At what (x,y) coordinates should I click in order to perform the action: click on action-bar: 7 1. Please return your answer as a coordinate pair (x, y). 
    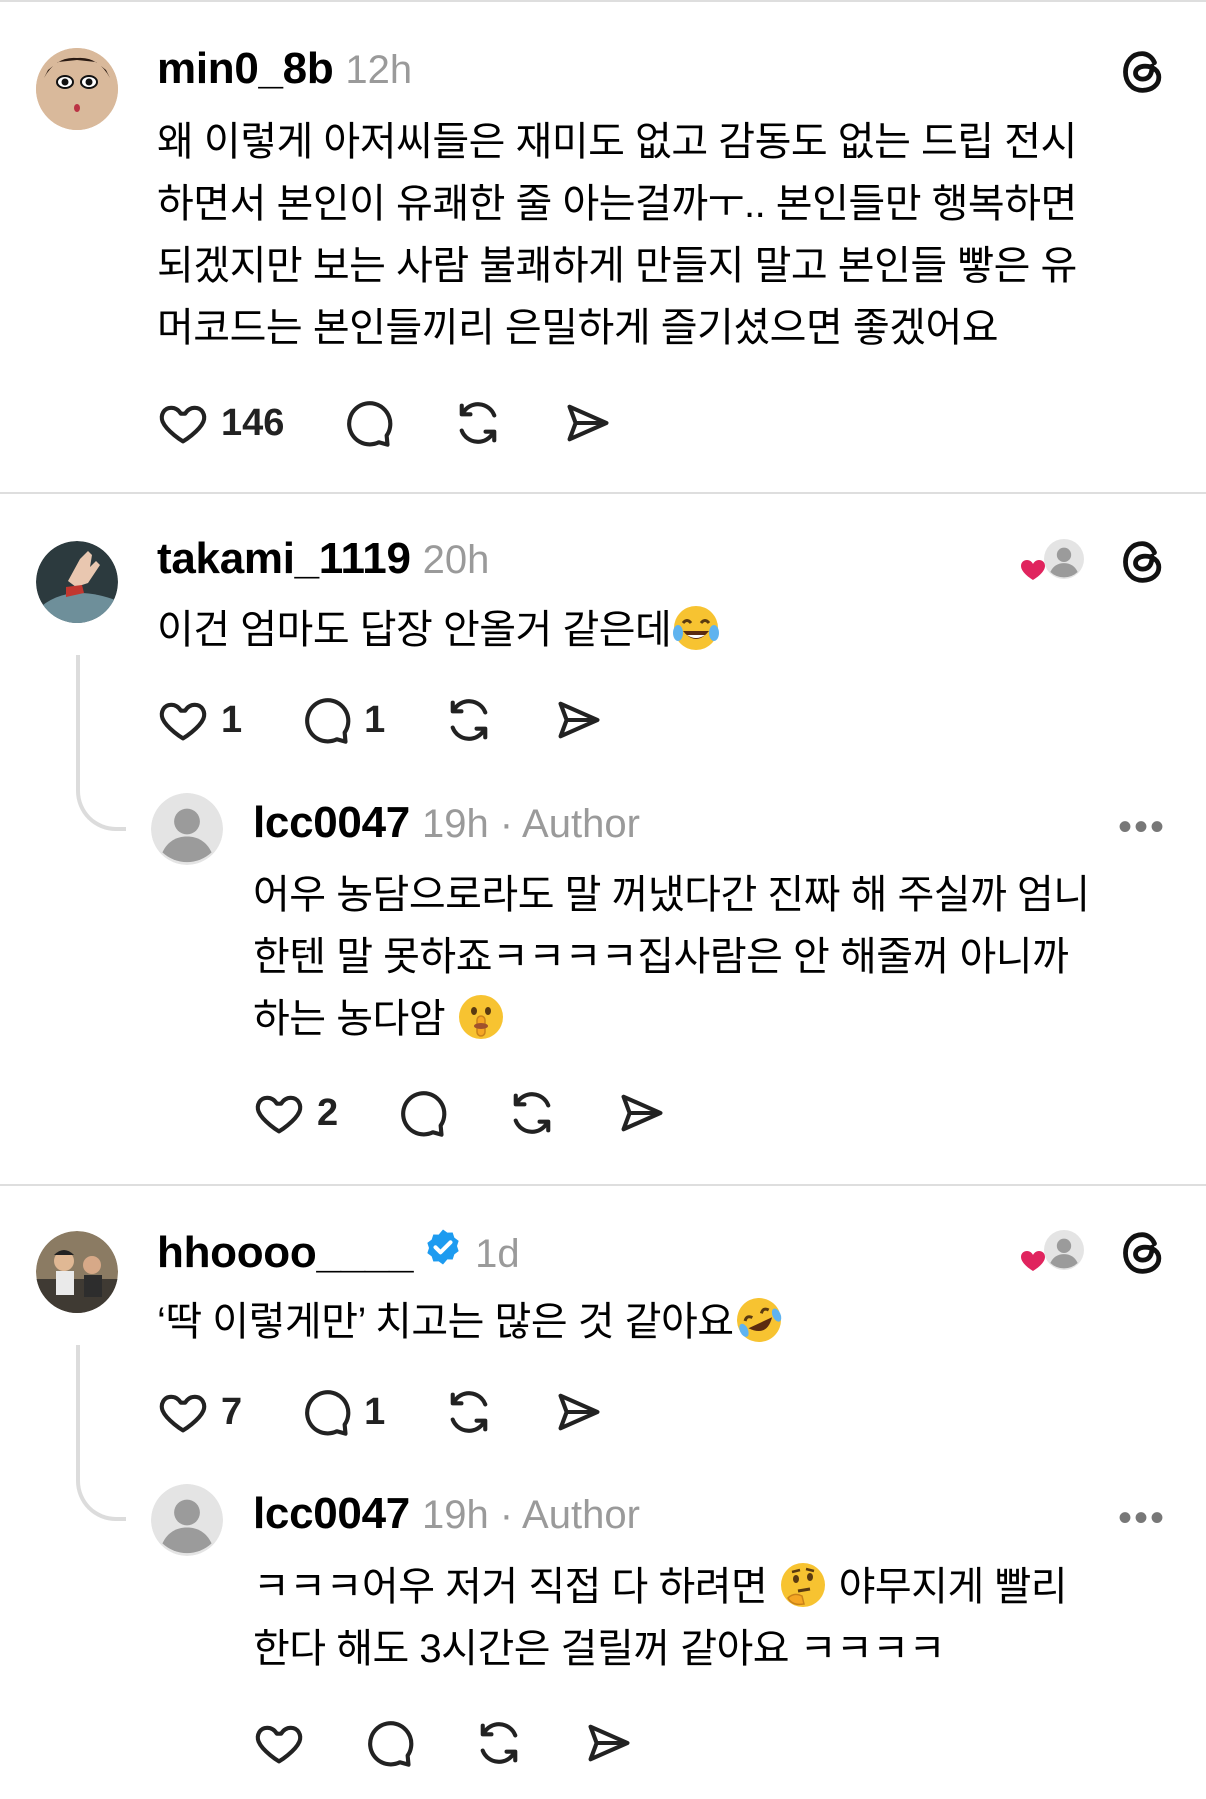
    Looking at the image, I should click on (410, 1412).